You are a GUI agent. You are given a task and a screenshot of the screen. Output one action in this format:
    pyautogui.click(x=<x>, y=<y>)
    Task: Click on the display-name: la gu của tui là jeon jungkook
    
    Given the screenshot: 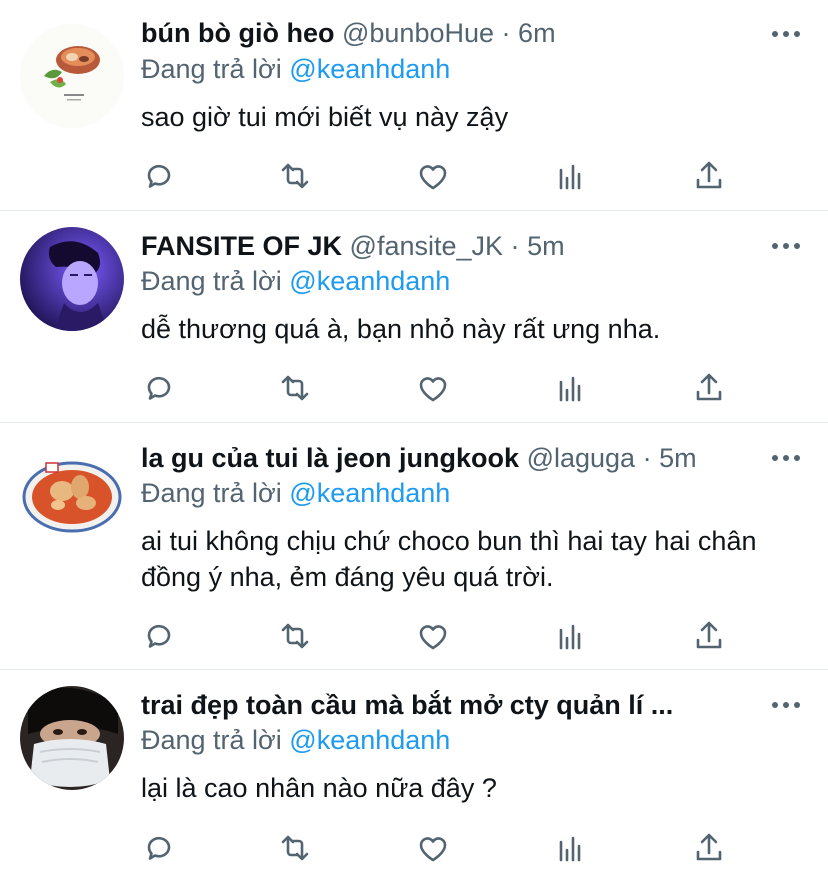 What is the action you would take?
    pyautogui.click(x=330, y=458)
    